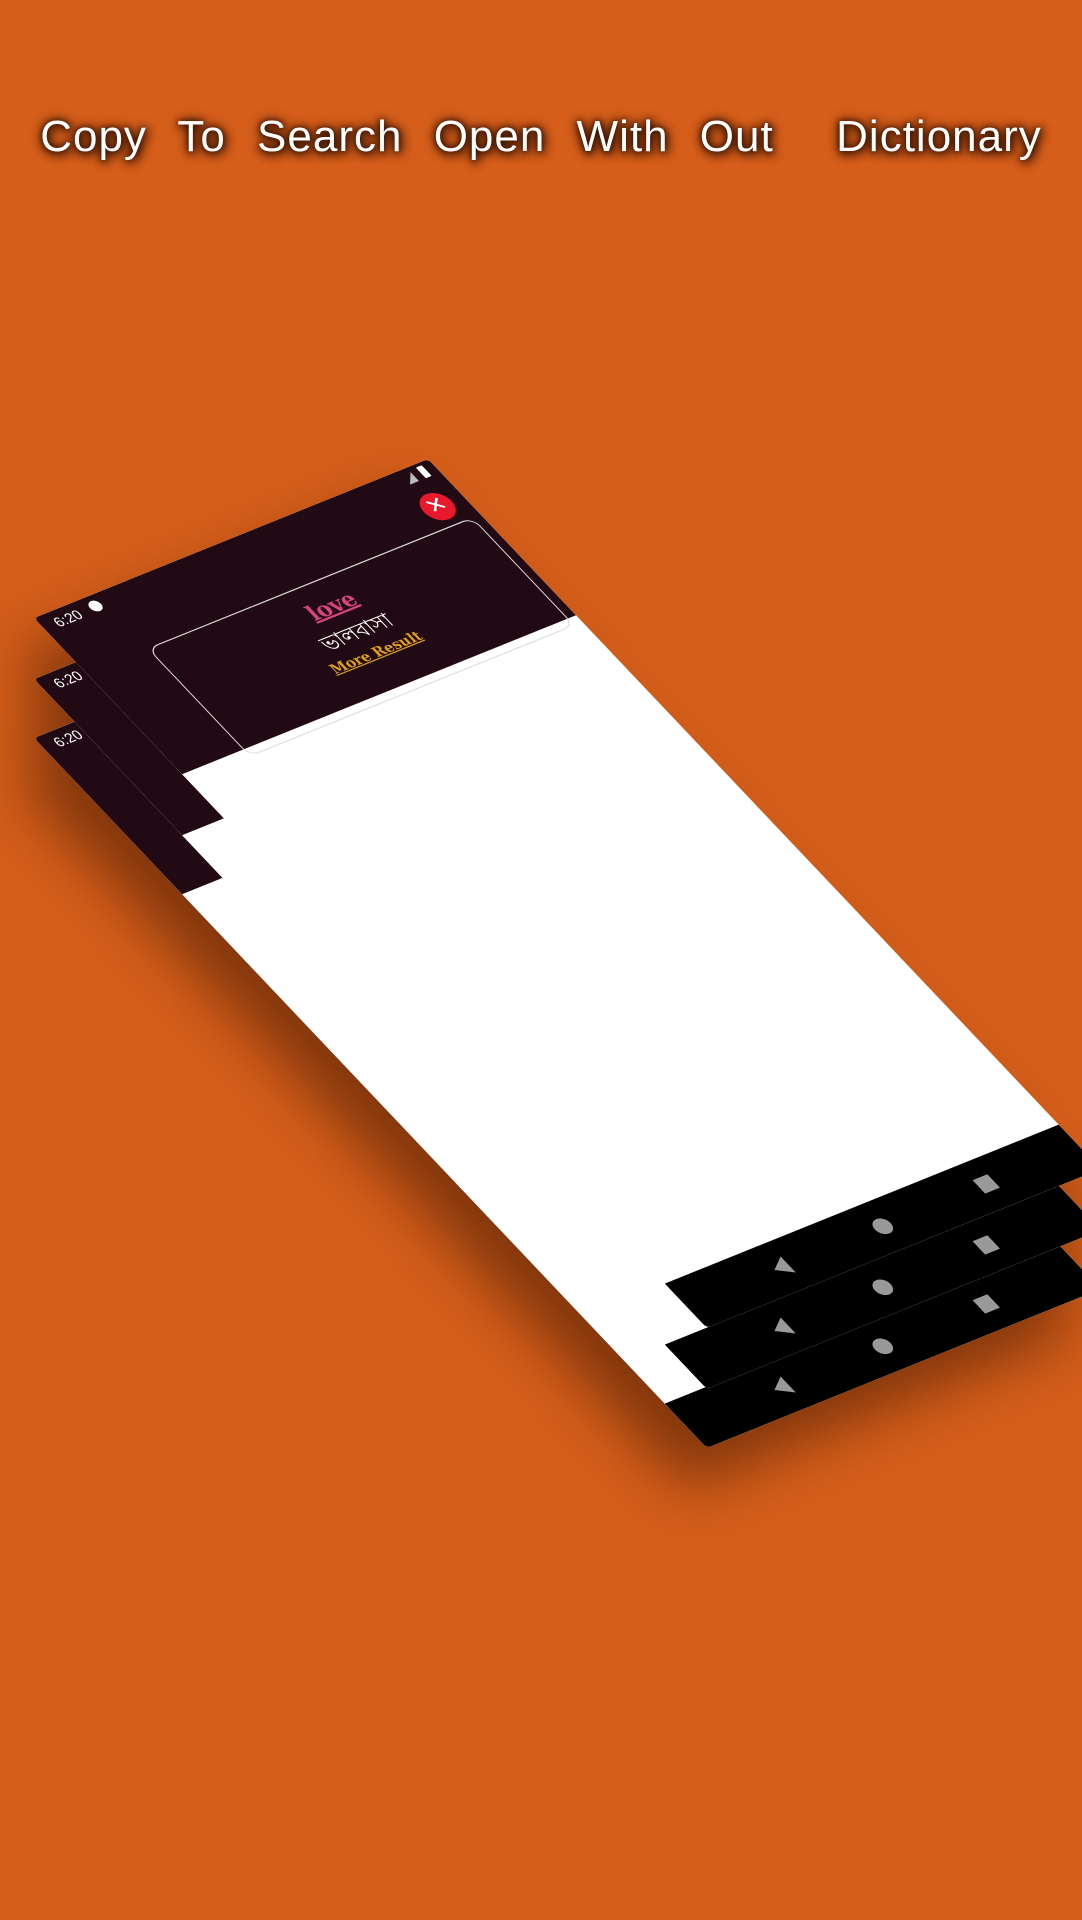 This screenshot has height=1920, width=1082. I want to click on notification-dot-icon, so click(95, 606).